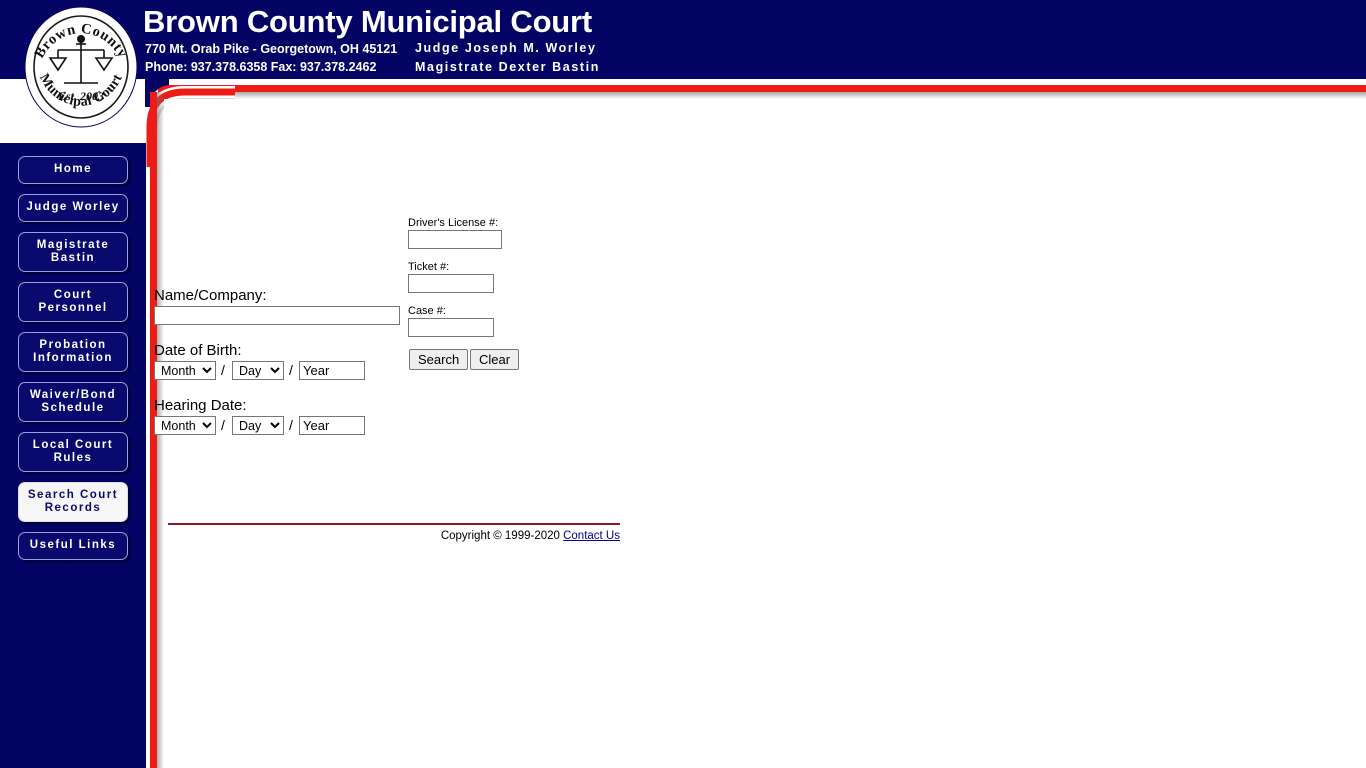 This screenshot has width=1366, height=768. What do you see at coordinates (427, 311) in the screenshot?
I see `case-number-label: Case #:` at bounding box center [427, 311].